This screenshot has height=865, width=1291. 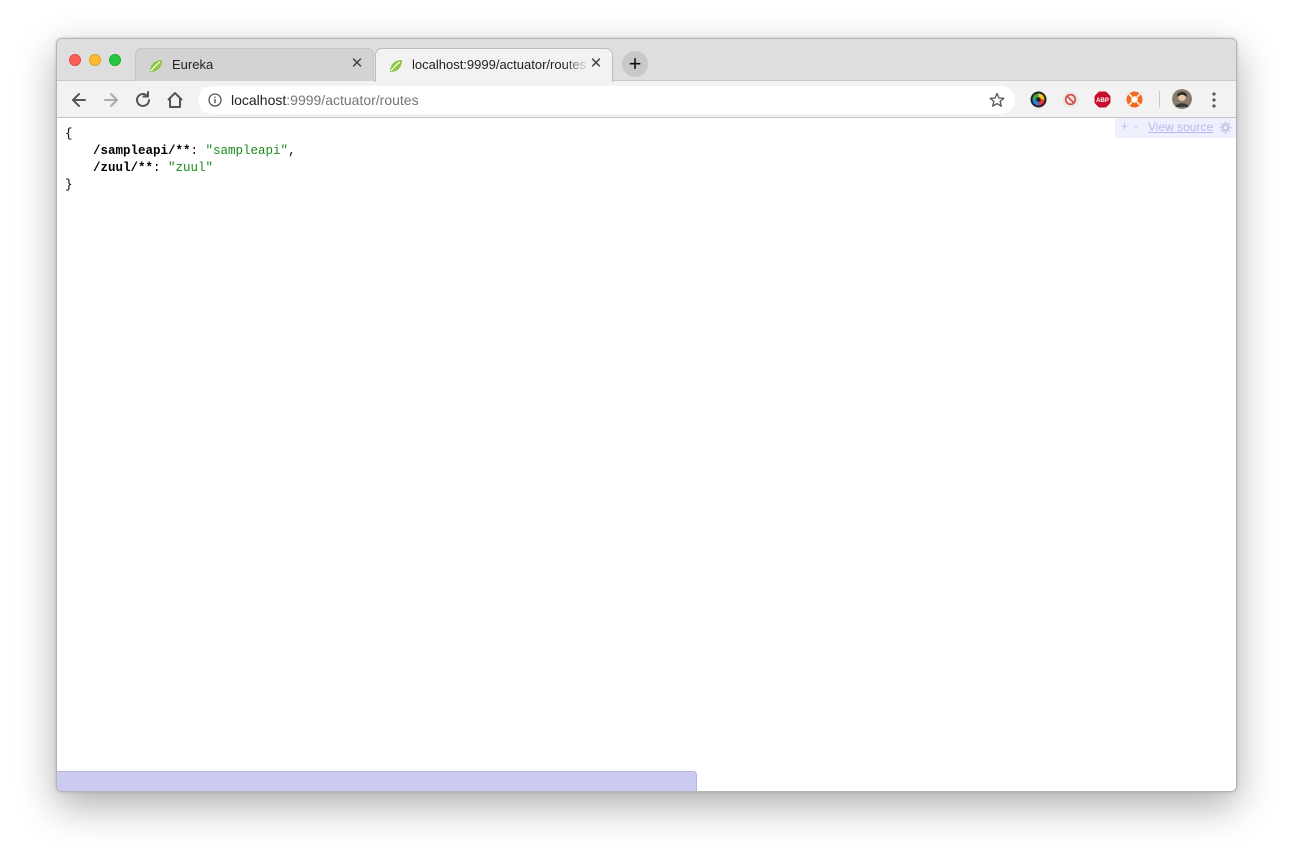 I want to click on json-key: /sampleapi/**, so click(x=142, y=151).